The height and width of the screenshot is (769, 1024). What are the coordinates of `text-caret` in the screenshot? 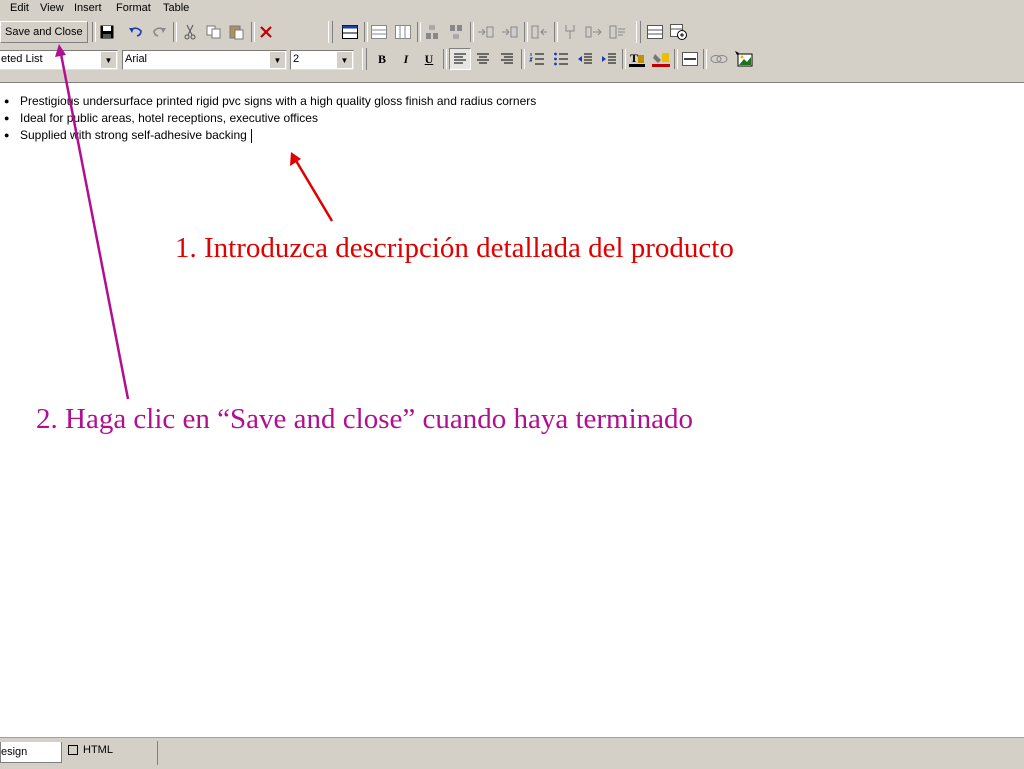 It's located at (251, 135).